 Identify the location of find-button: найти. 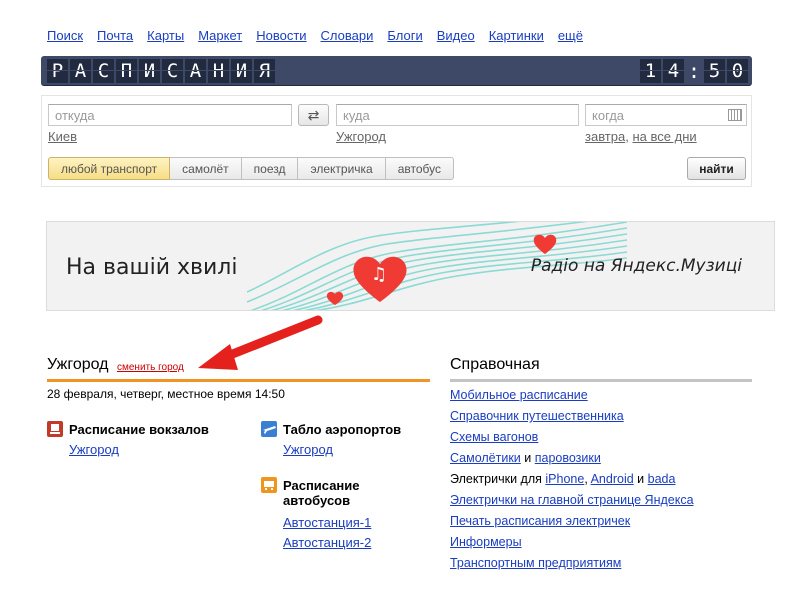
(716, 168).